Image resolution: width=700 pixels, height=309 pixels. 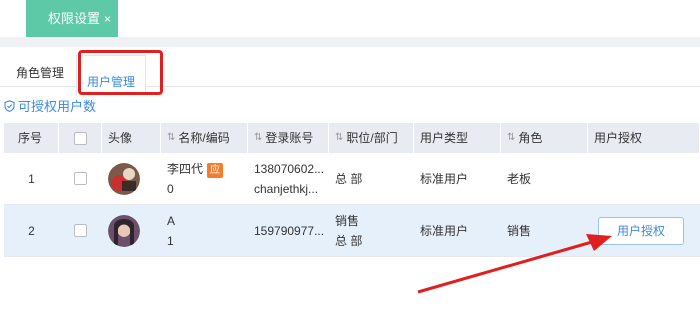 I want to click on cell-position: 总 部, so click(x=371, y=178).